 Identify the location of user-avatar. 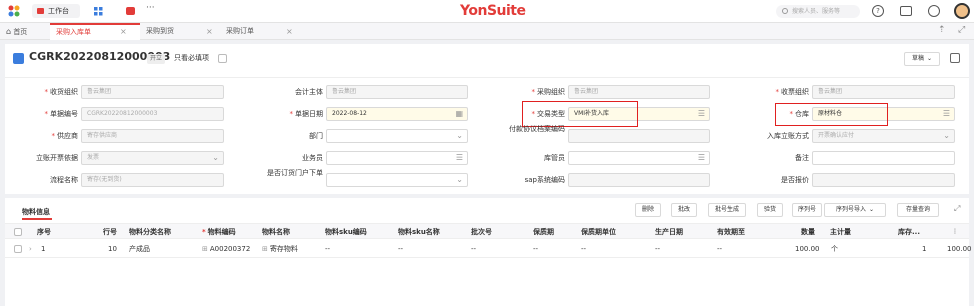
(962, 11).